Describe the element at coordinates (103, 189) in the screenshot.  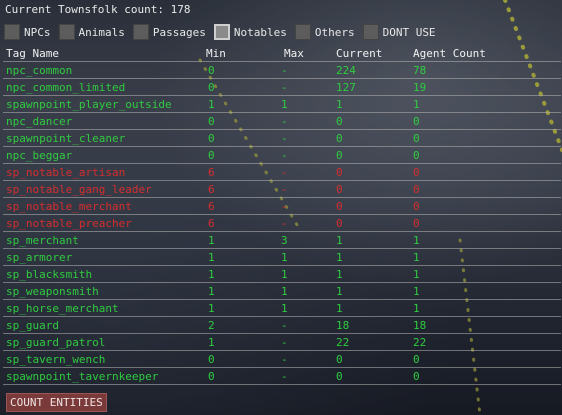
I see `cell-tag-name: sp_notable_gang_leader` at that location.